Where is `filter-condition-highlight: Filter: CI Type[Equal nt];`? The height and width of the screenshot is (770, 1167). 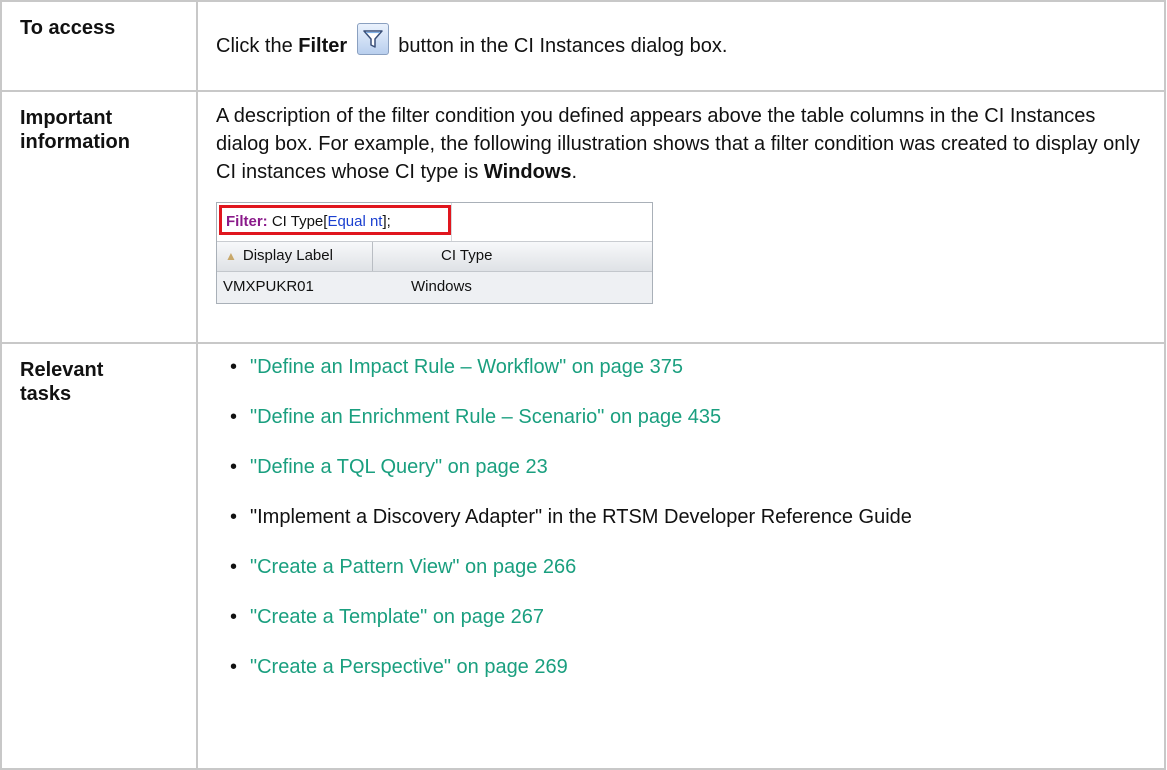
filter-condition-highlight: Filter: CI Type[Equal nt]; is located at coordinates (335, 220).